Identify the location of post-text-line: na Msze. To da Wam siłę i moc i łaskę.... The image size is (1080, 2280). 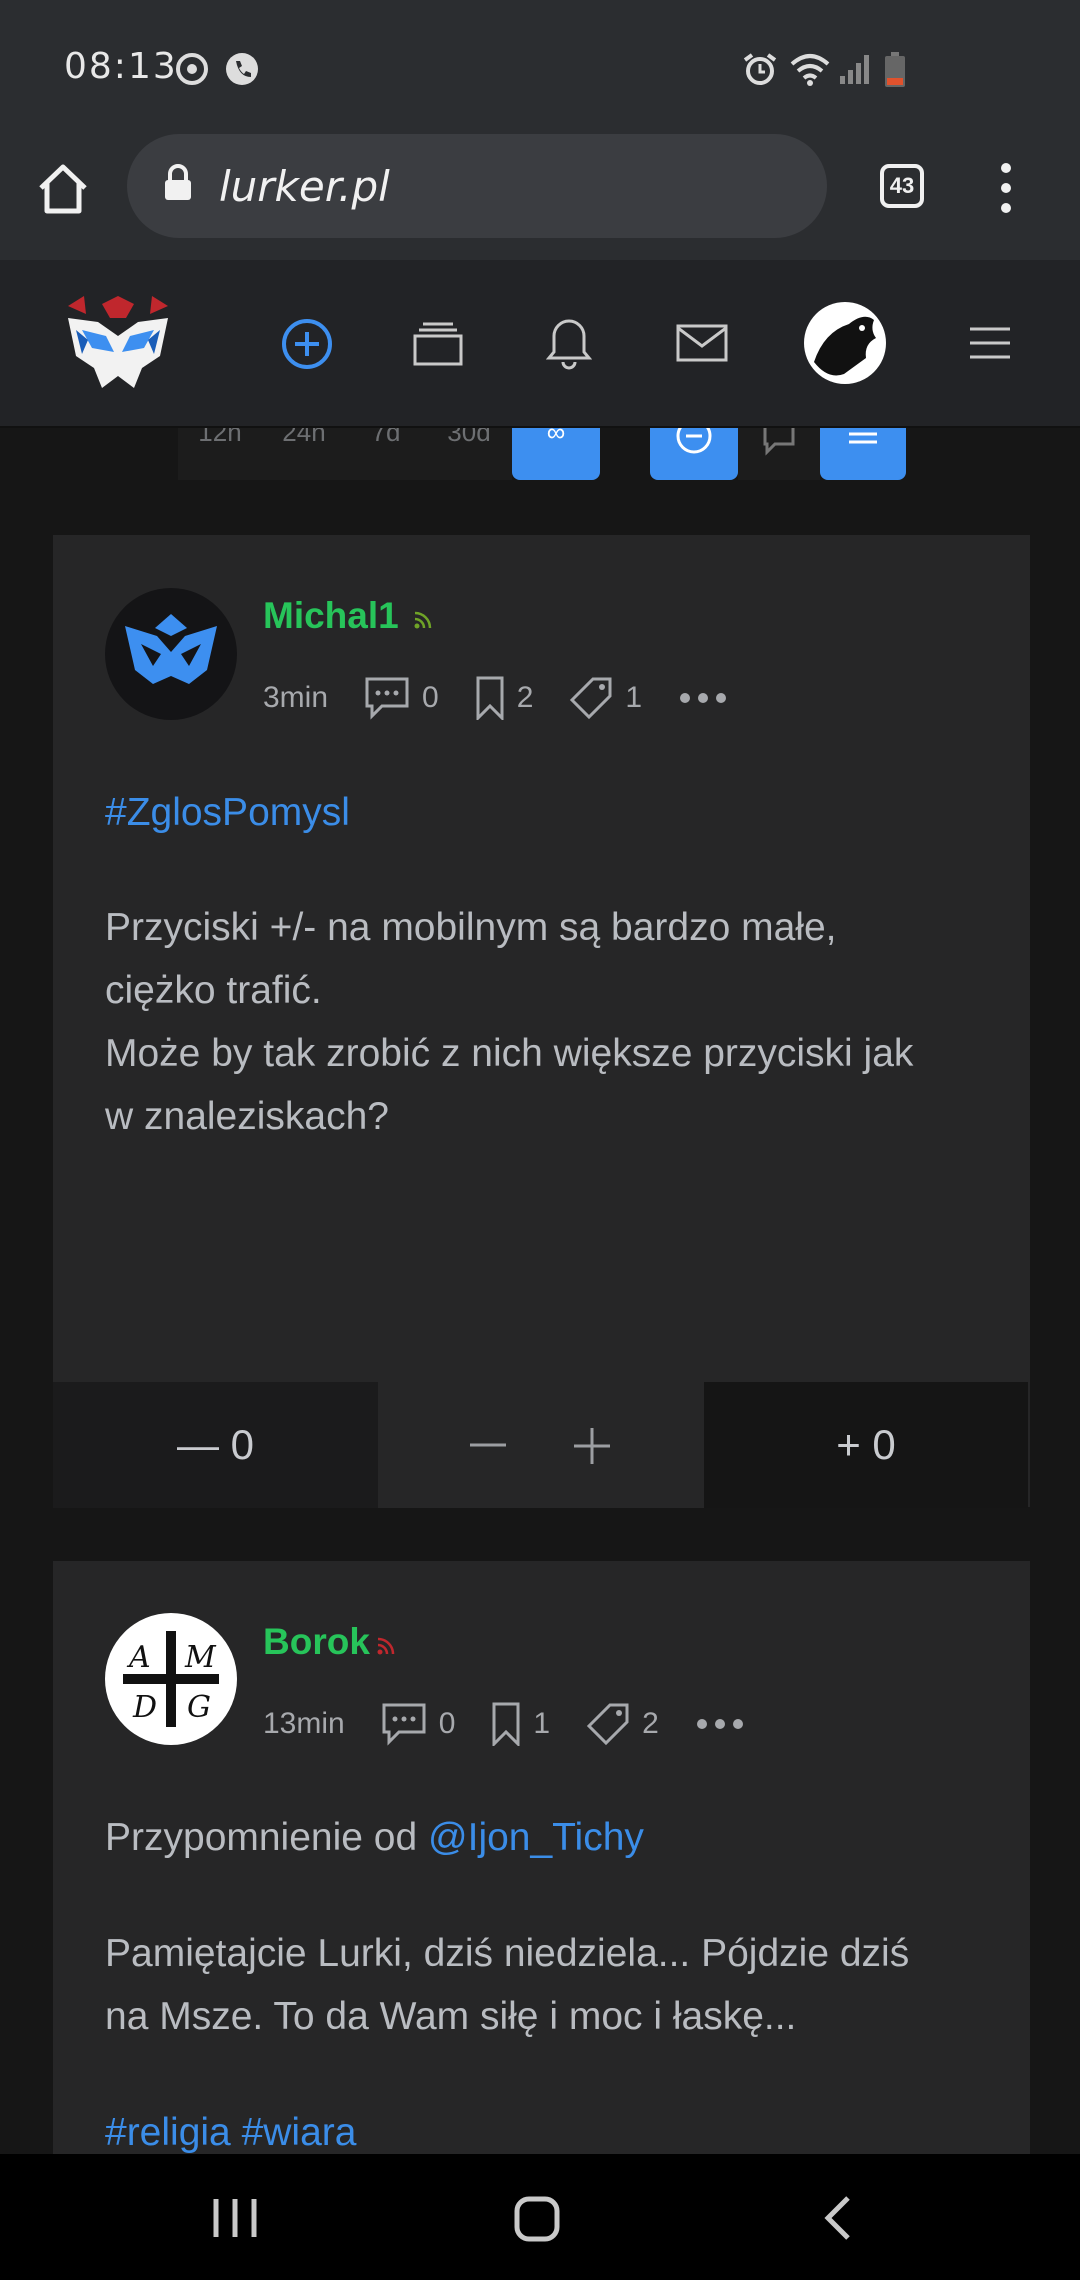
(451, 2016).